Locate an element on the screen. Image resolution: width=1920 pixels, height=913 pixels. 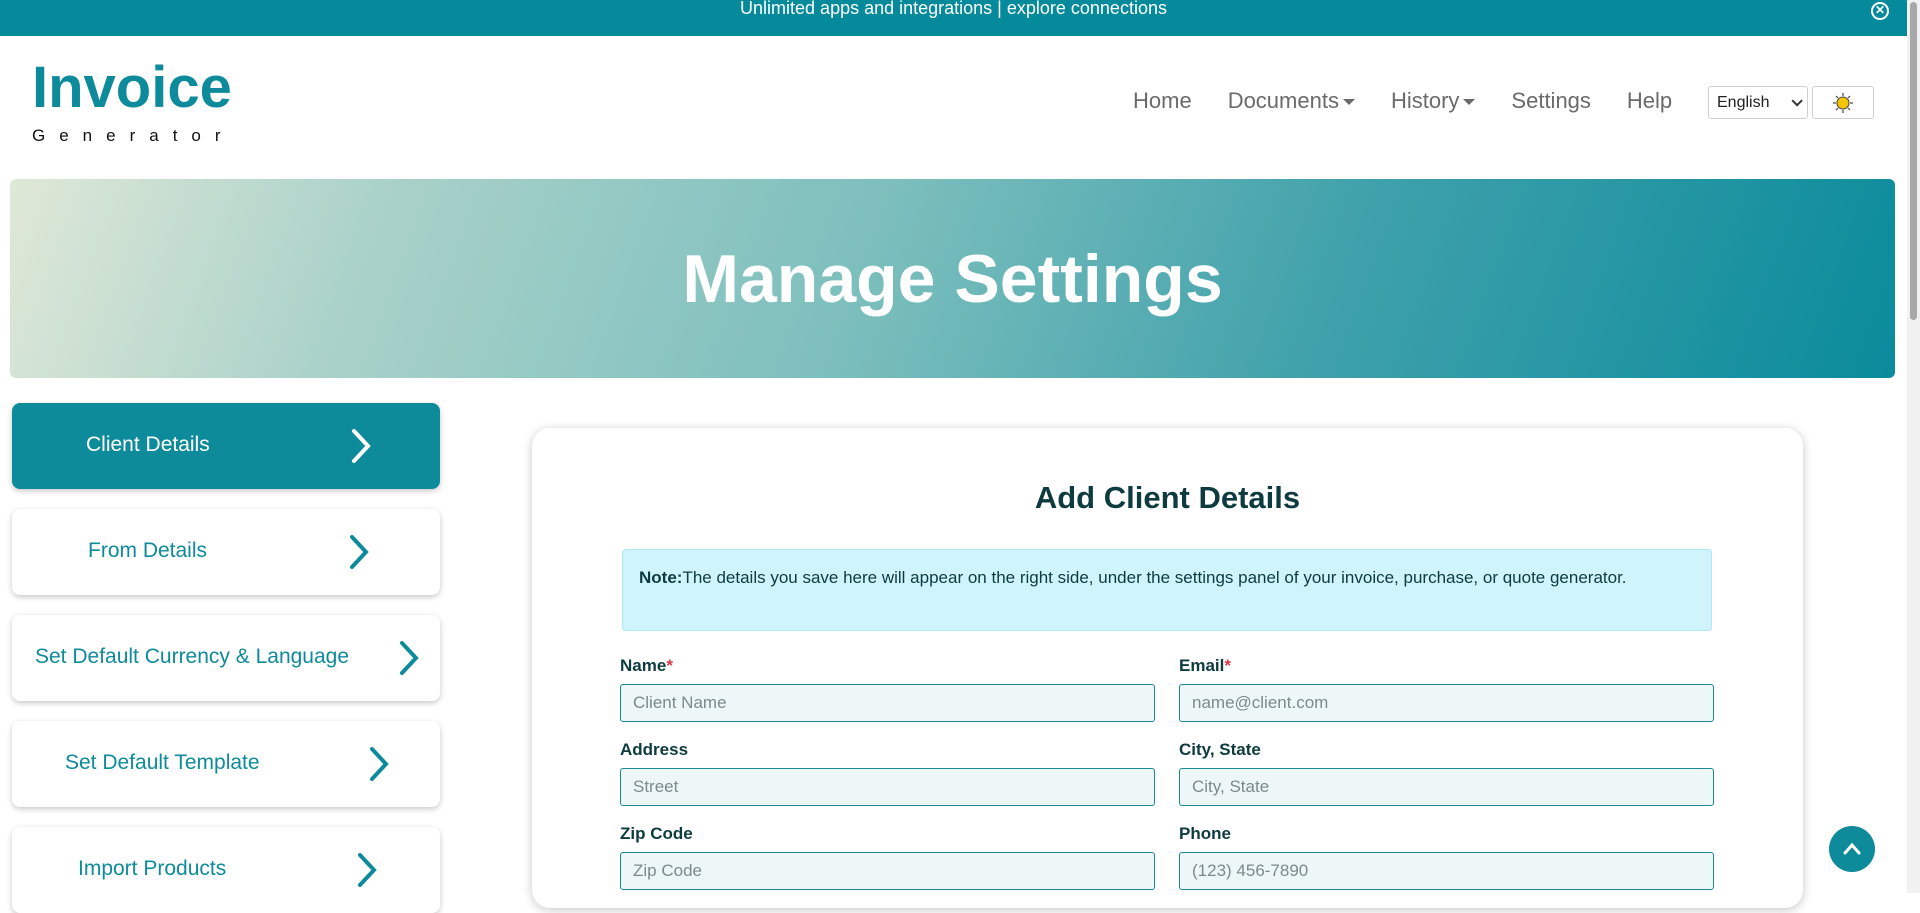
name-label-text: Name is located at coordinates (643, 665).